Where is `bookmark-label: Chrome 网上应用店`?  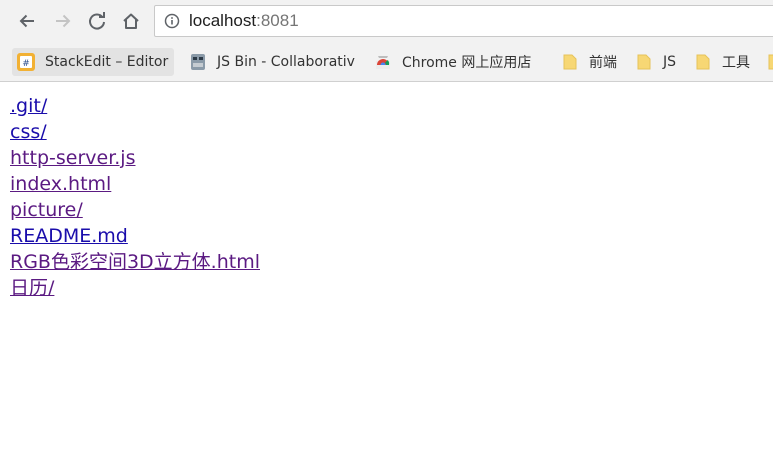 bookmark-label: Chrome 网上应用店 is located at coordinates (467, 63).